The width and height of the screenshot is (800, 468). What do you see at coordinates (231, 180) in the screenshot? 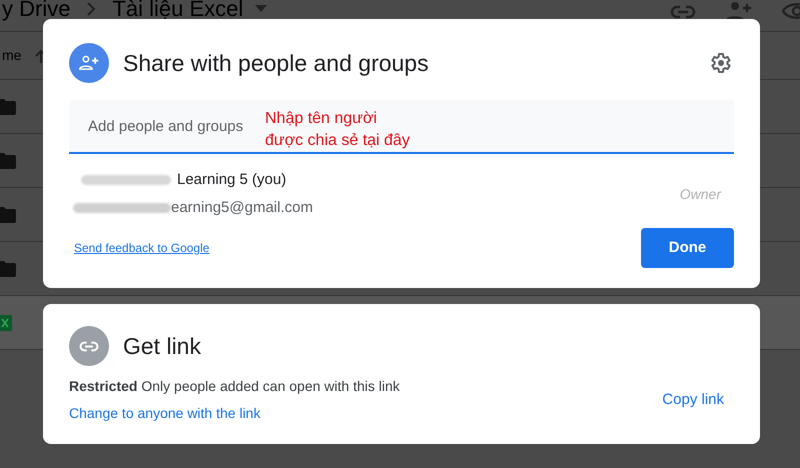
I see `person-name: Learning 5 (you)` at bounding box center [231, 180].